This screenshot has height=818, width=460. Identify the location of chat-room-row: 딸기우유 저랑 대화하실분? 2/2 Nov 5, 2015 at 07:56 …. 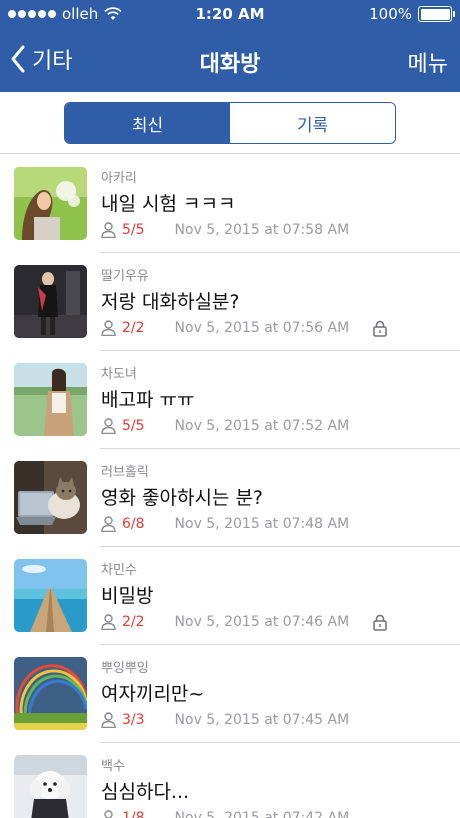
(230, 302).